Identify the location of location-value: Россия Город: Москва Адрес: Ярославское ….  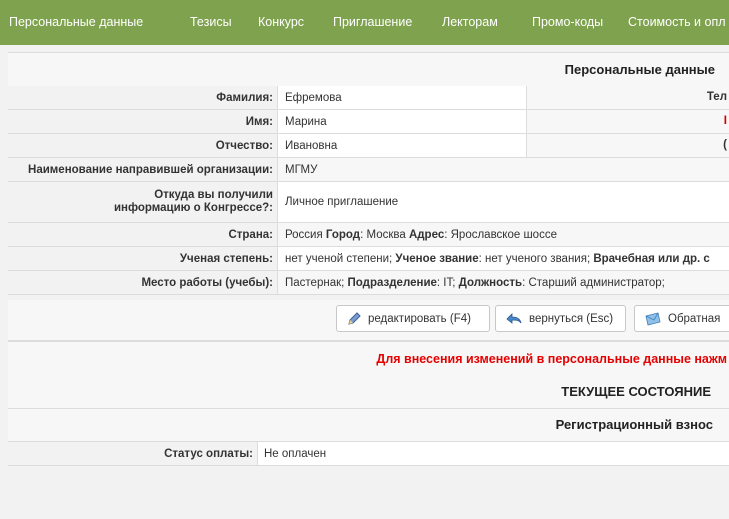
(421, 234).